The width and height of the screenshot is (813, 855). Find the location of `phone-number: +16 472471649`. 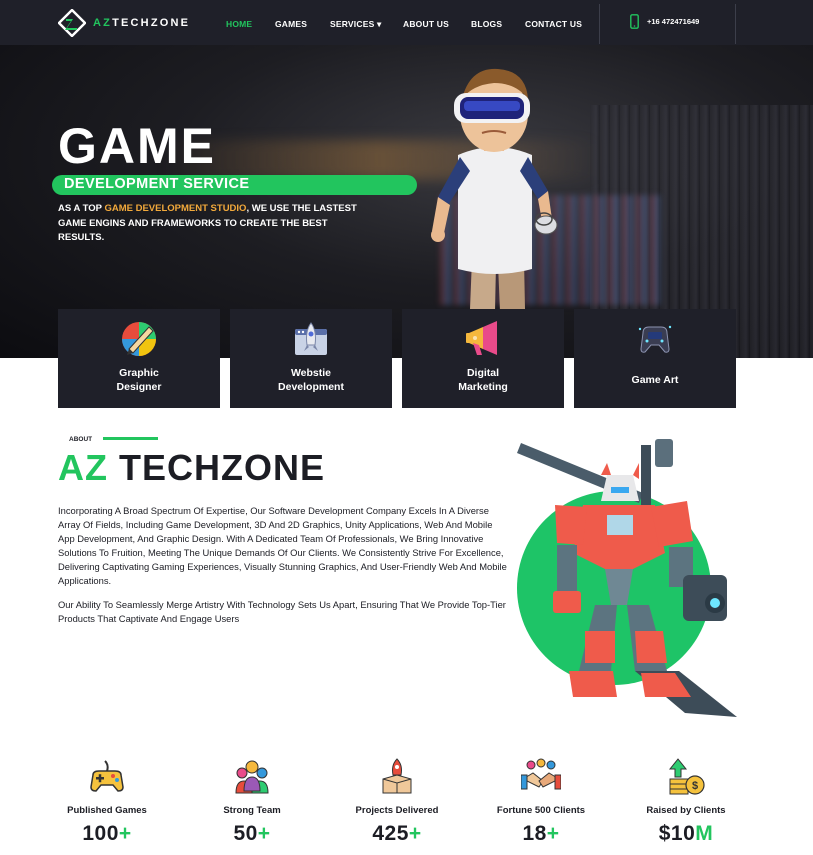

phone-number: +16 472471649 is located at coordinates (673, 21).